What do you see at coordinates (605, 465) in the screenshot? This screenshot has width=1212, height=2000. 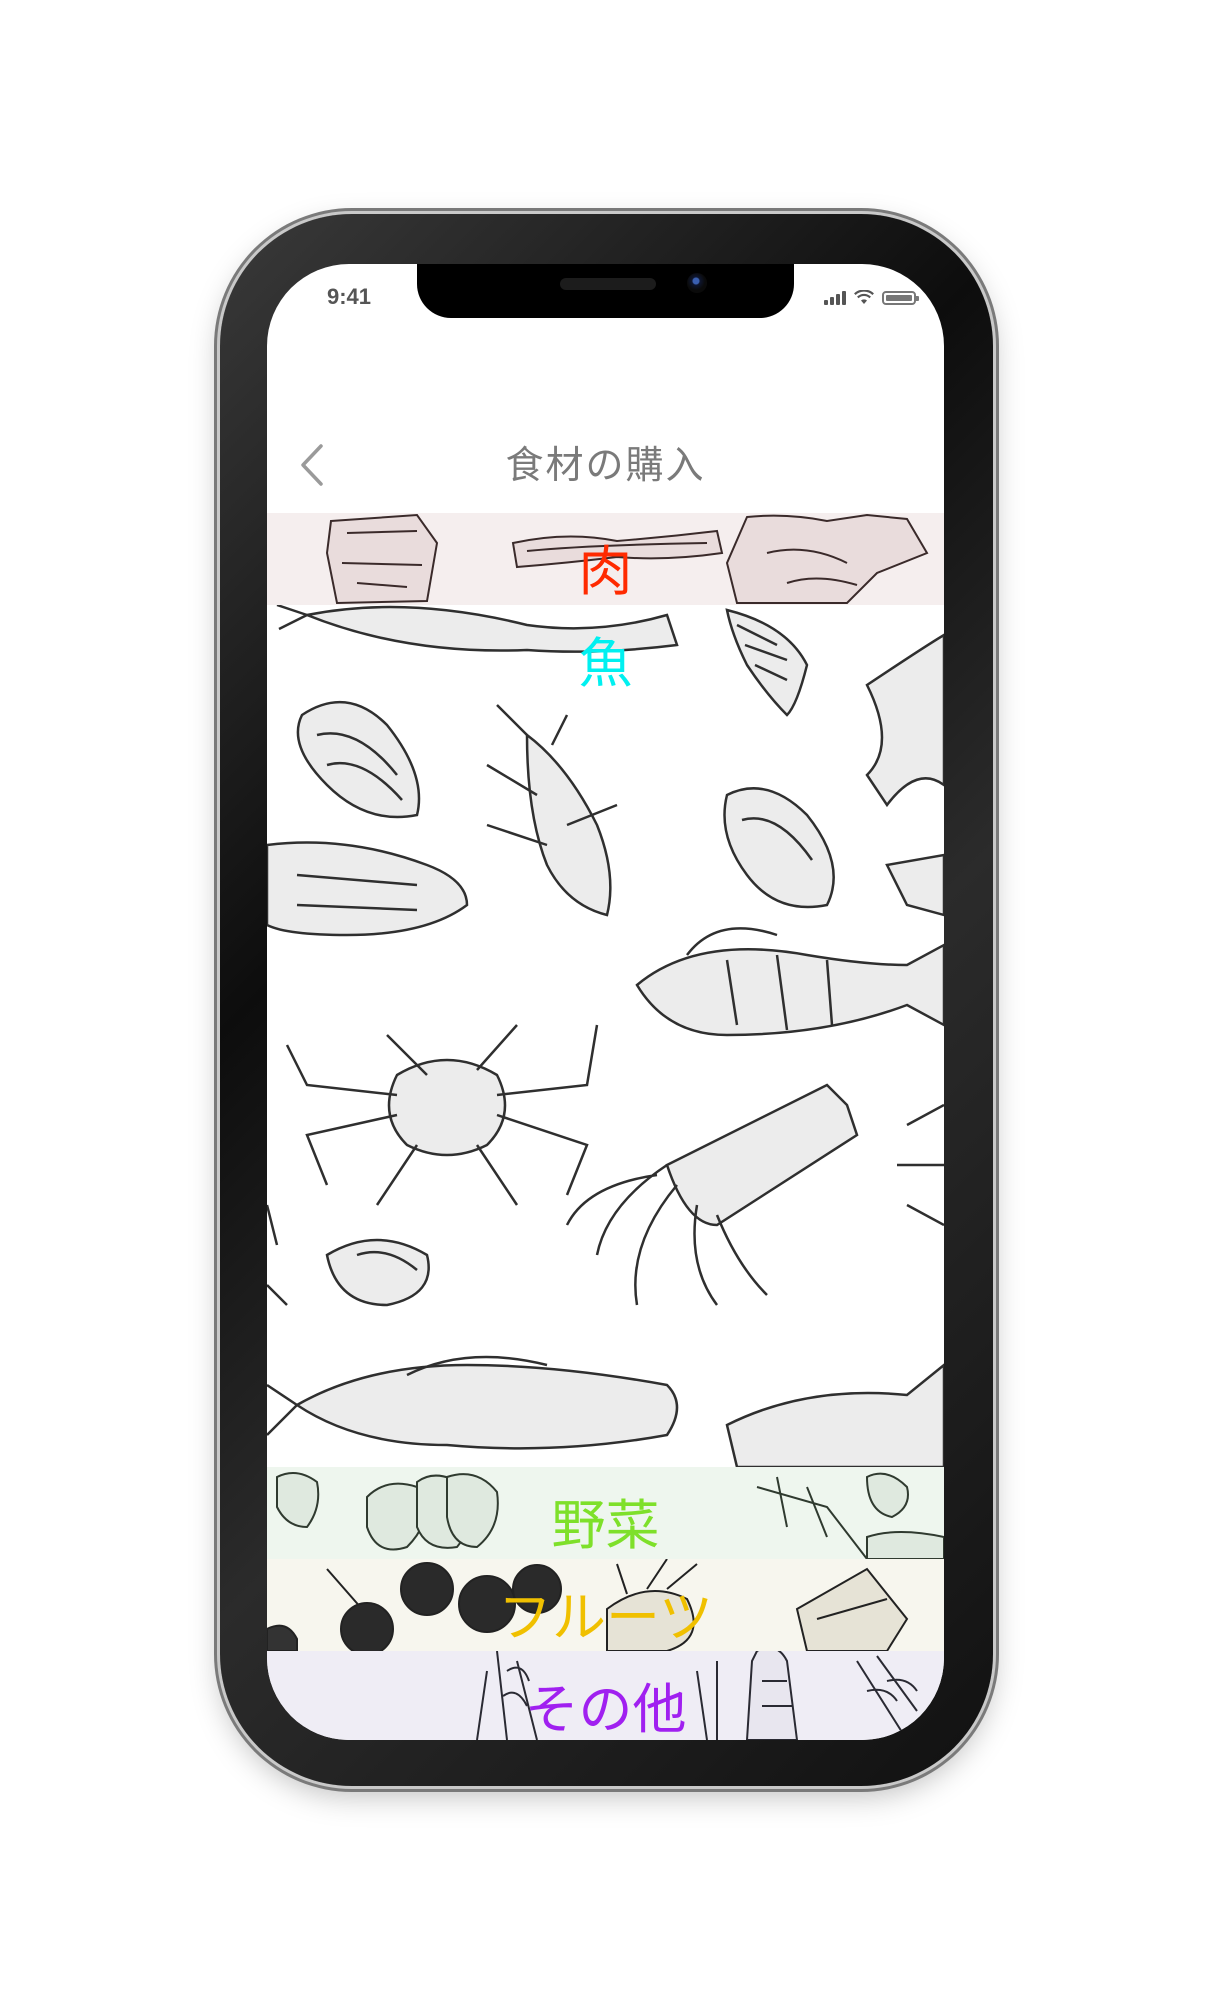 I see `page-title: 食材の購入` at bounding box center [605, 465].